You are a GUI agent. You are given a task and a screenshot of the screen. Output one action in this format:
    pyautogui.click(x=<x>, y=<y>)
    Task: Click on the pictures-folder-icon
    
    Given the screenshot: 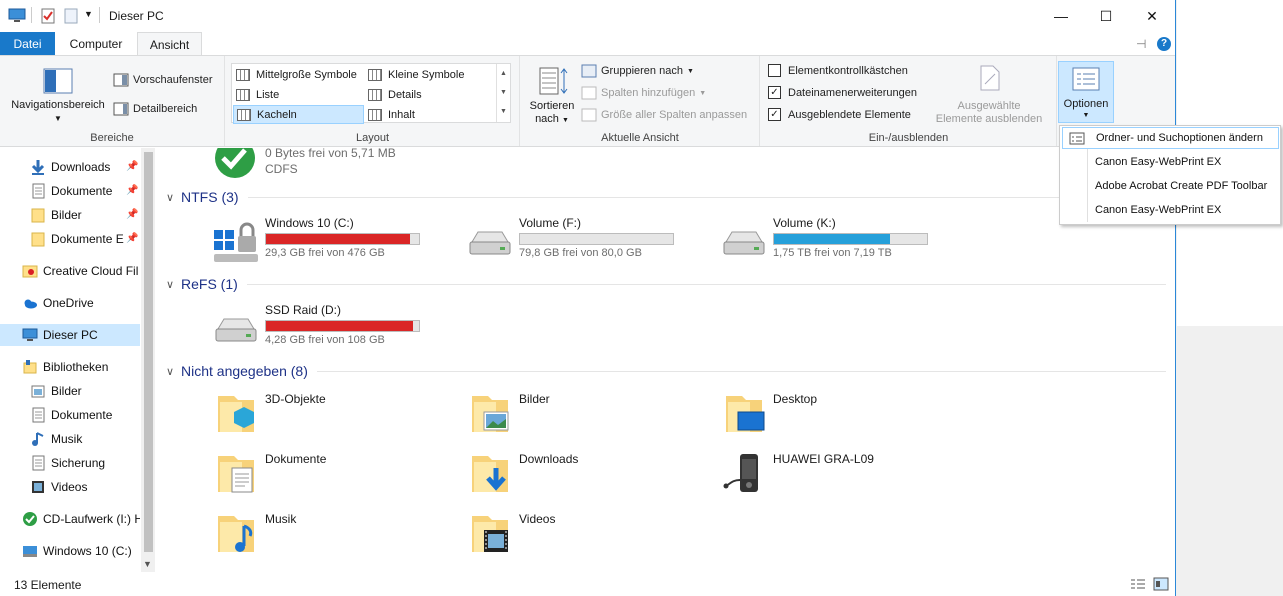 What is the action you would take?
    pyautogui.click(x=490, y=414)
    